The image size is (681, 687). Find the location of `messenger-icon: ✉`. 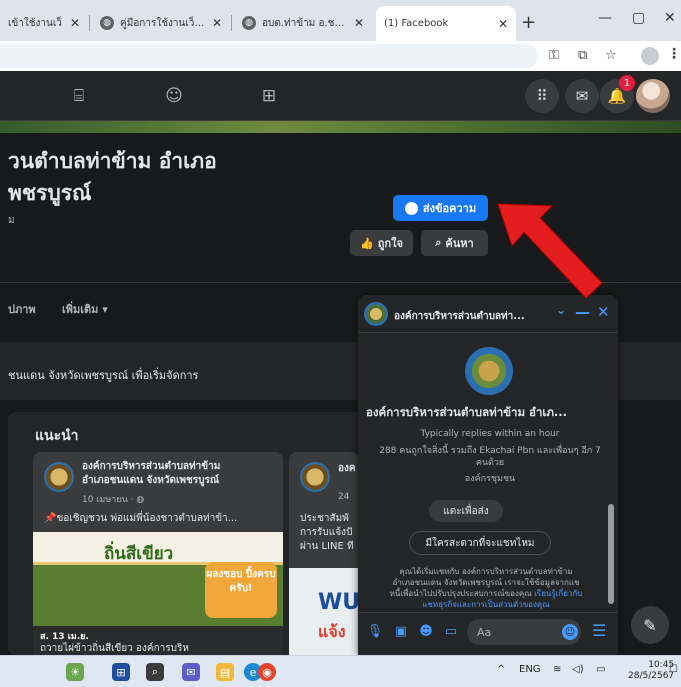

messenger-icon: ✉ is located at coordinates (582, 96).